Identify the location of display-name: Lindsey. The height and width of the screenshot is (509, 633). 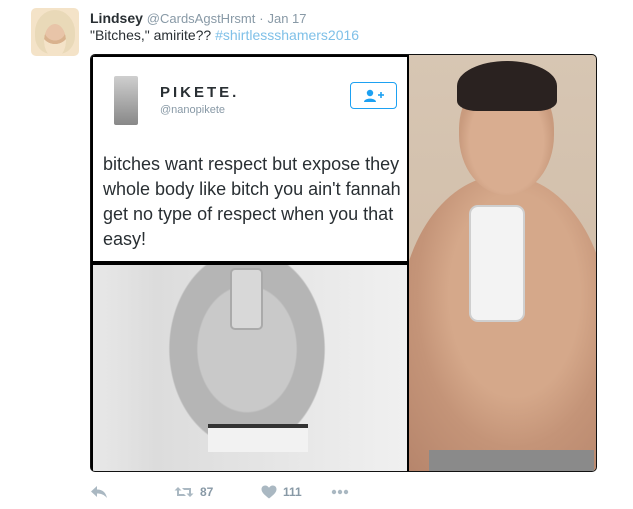
(116, 18).